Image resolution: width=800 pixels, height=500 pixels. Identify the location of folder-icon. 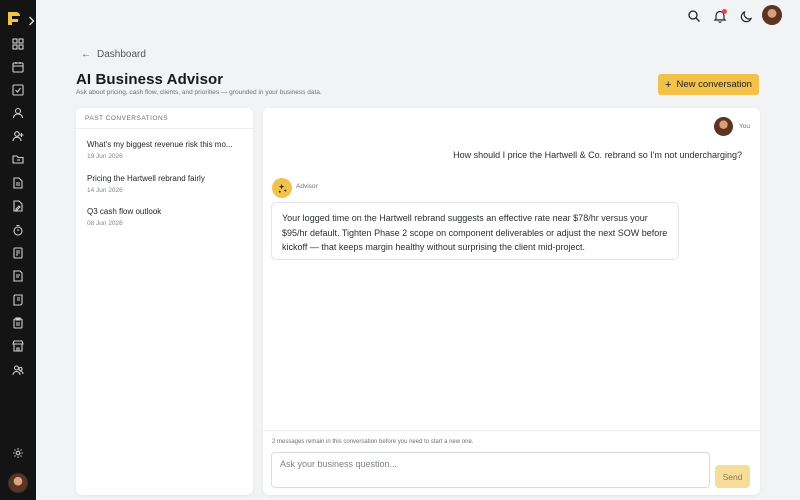
(18, 159).